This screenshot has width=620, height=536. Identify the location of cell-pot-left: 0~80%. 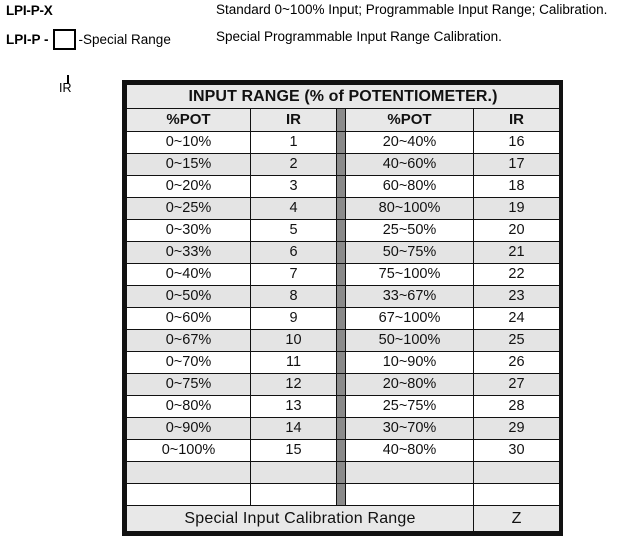
(188, 406).